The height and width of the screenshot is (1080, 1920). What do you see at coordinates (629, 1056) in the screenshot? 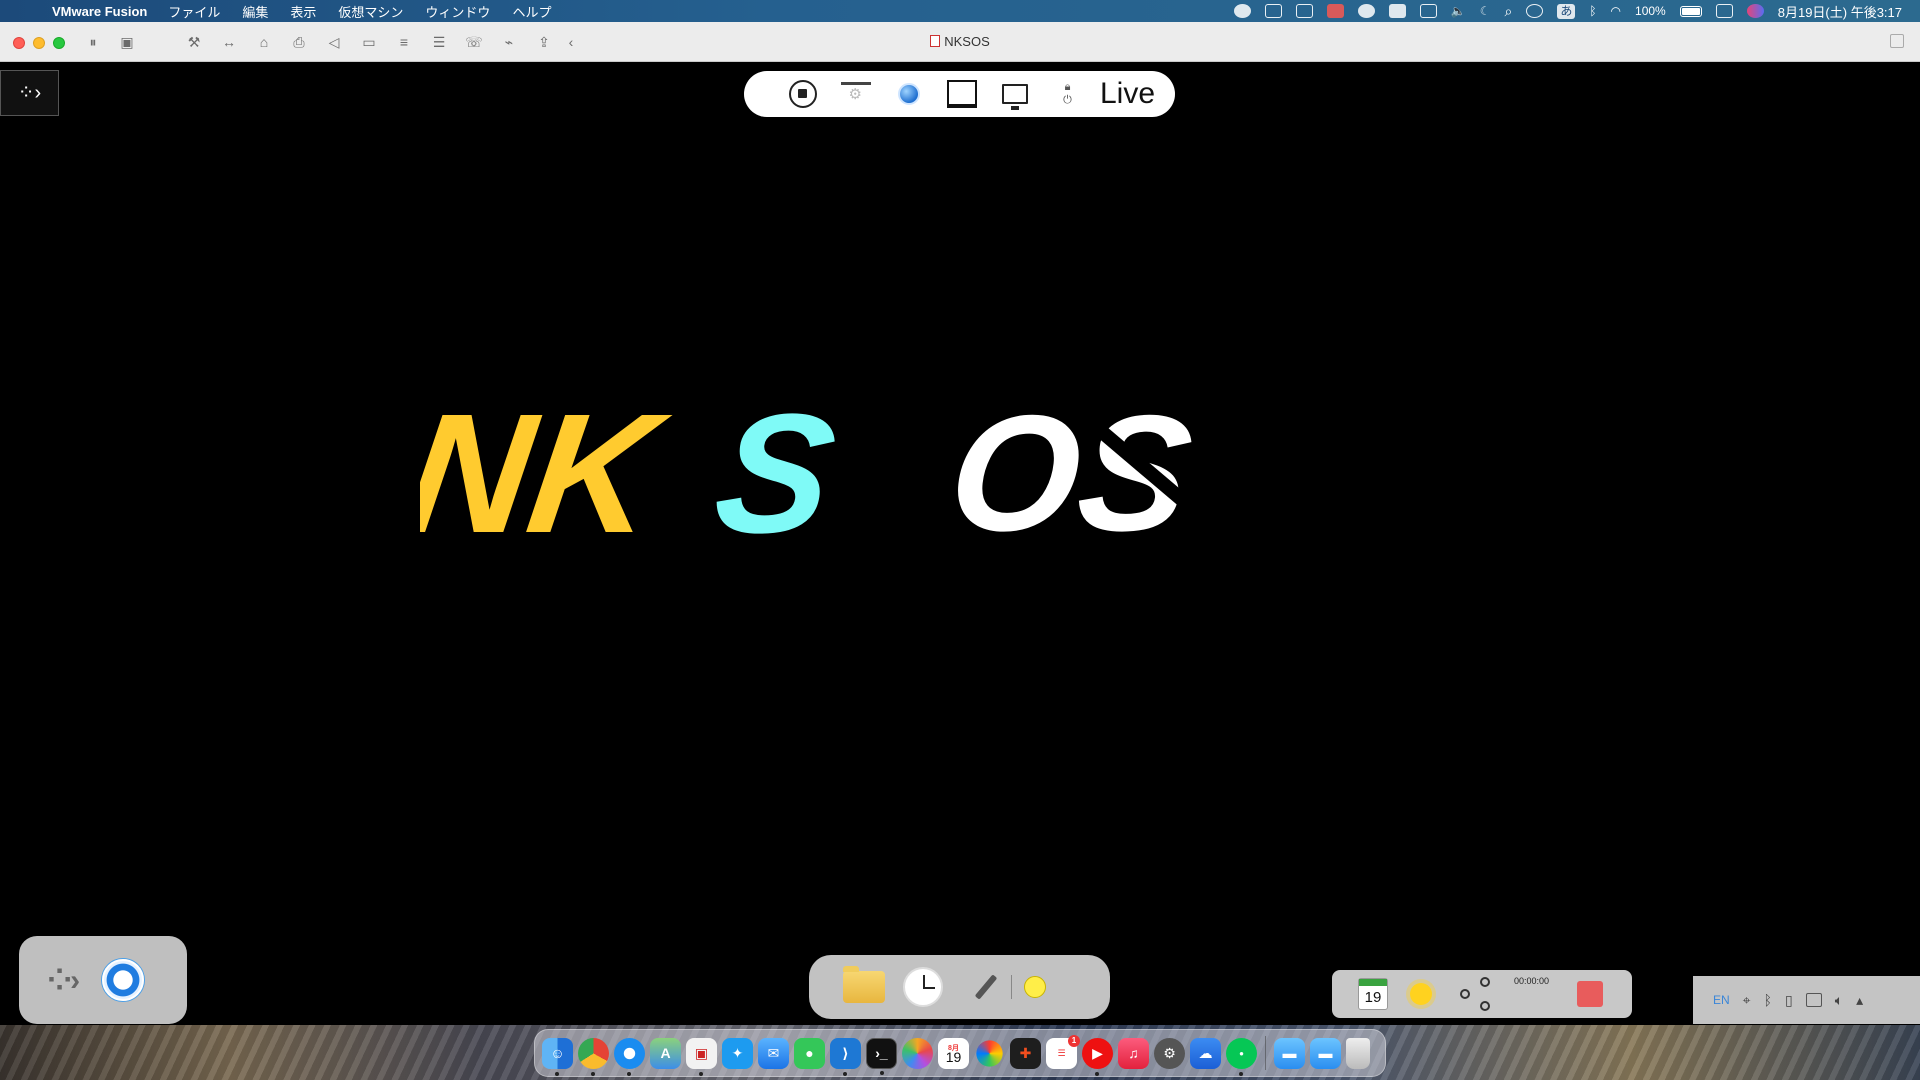
I see `safari-icon` at bounding box center [629, 1056].